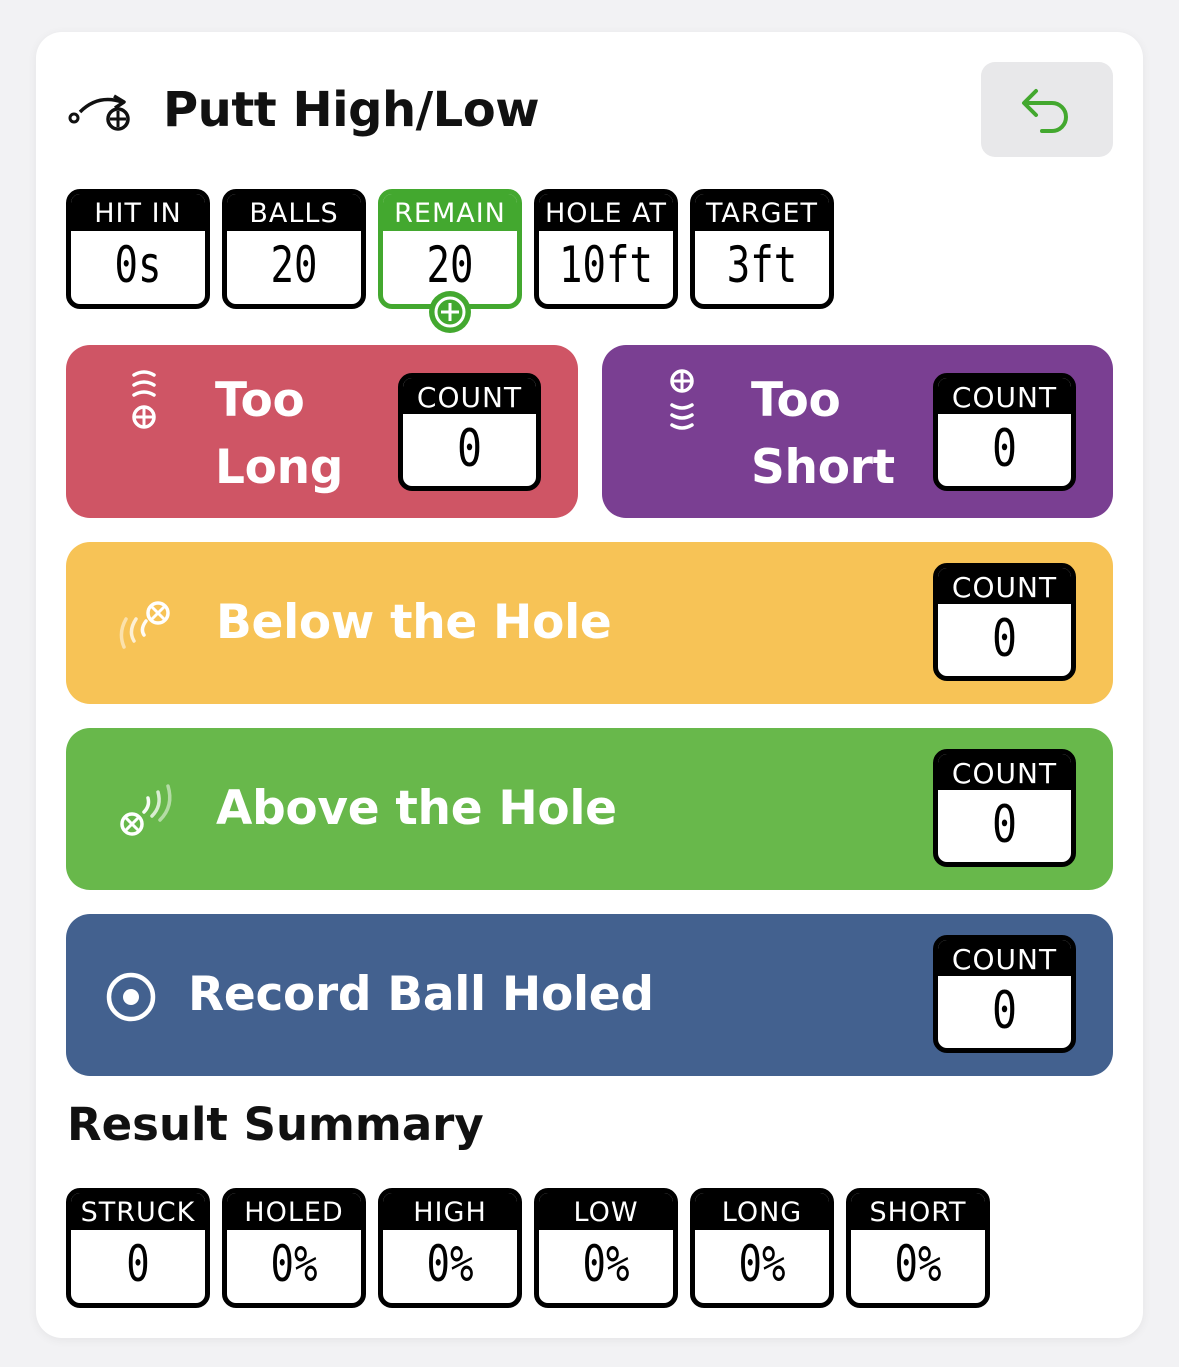 This screenshot has height=1367, width=1179. I want to click on too-short-count: COUNT 0, so click(1004, 432).